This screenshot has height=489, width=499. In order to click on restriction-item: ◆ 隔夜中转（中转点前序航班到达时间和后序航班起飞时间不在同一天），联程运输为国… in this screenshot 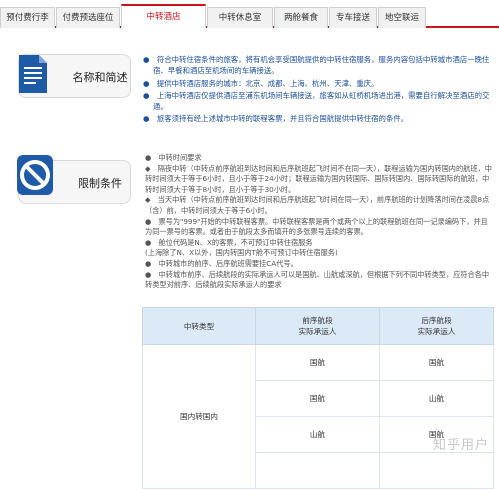, I will do `click(318, 178)`.